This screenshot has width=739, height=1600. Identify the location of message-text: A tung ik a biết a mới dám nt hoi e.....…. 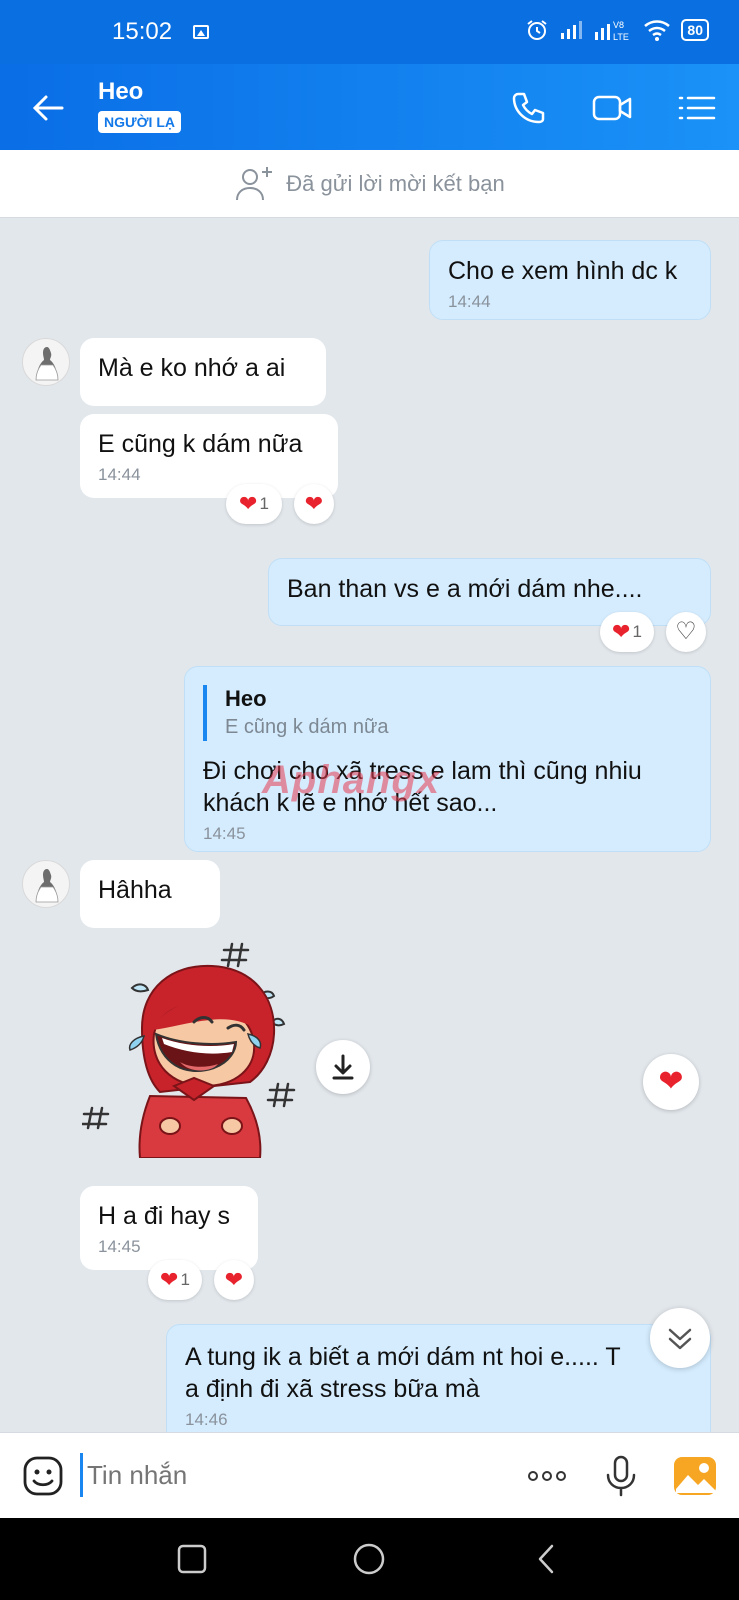
(403, 1373).